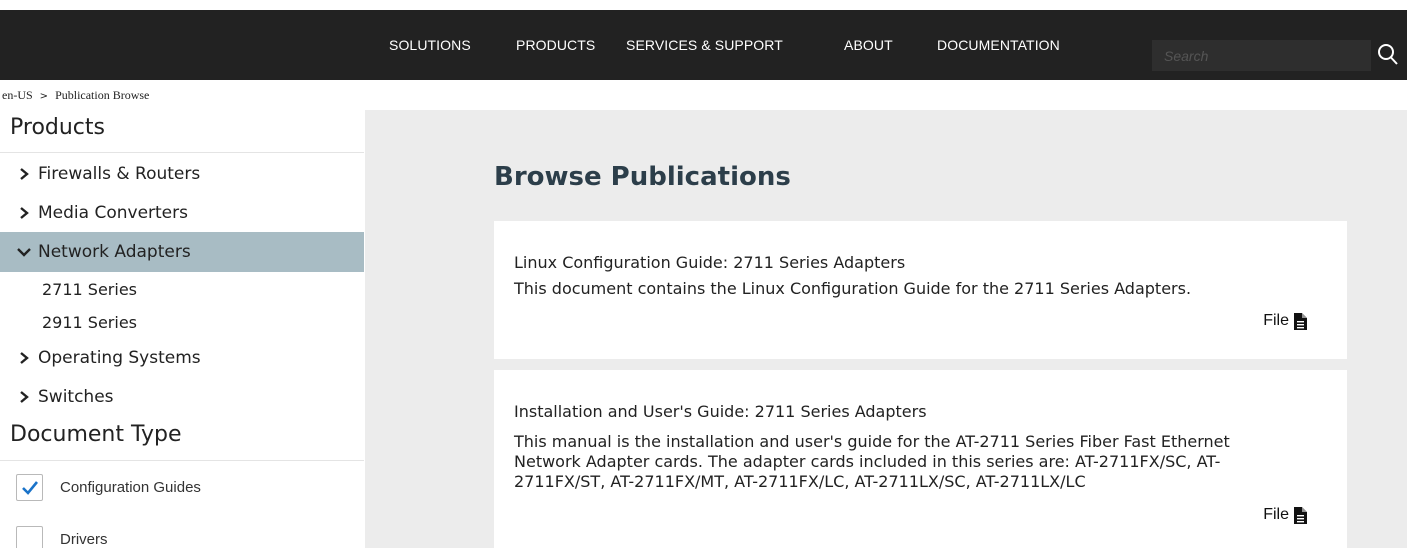 This screenshot has height=548, width=1407. Describe the element at coordinates (102, 95) in the screenshot. I see `breadcrumb-publication-browse: Publication Browse` at that location.